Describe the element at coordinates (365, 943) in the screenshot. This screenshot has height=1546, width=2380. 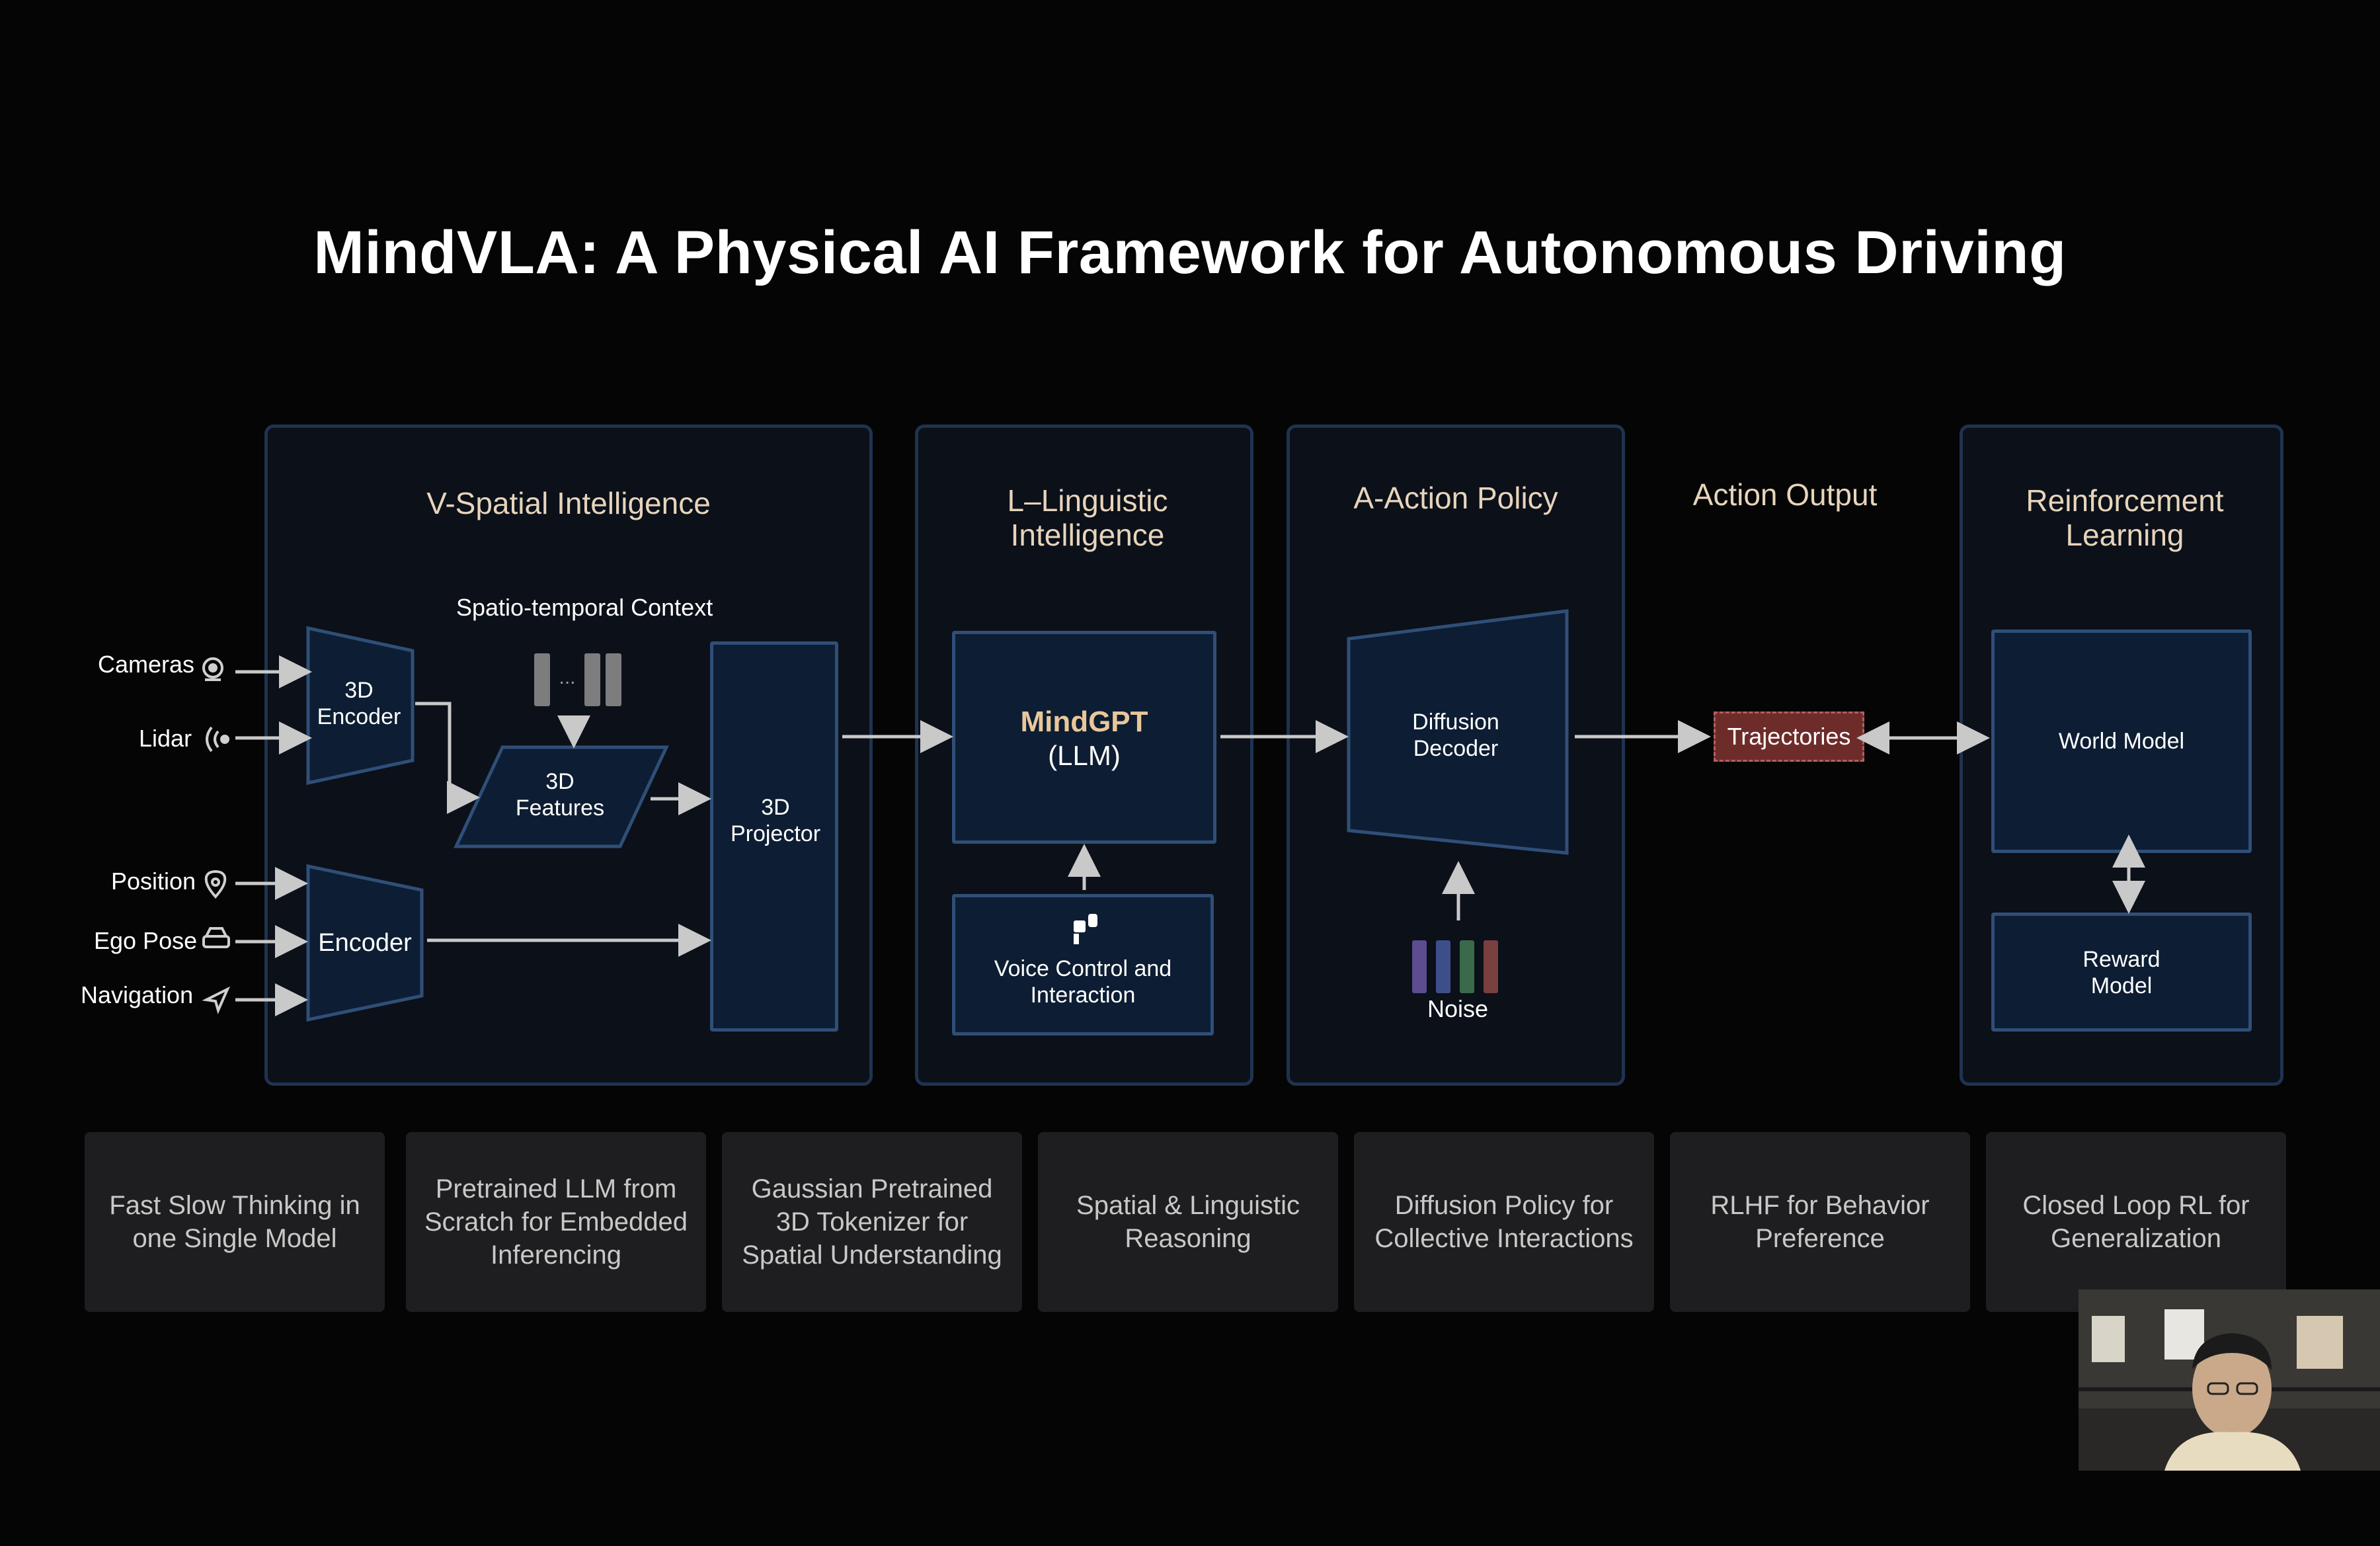
I see `encoder-label: Encoder` at that location.